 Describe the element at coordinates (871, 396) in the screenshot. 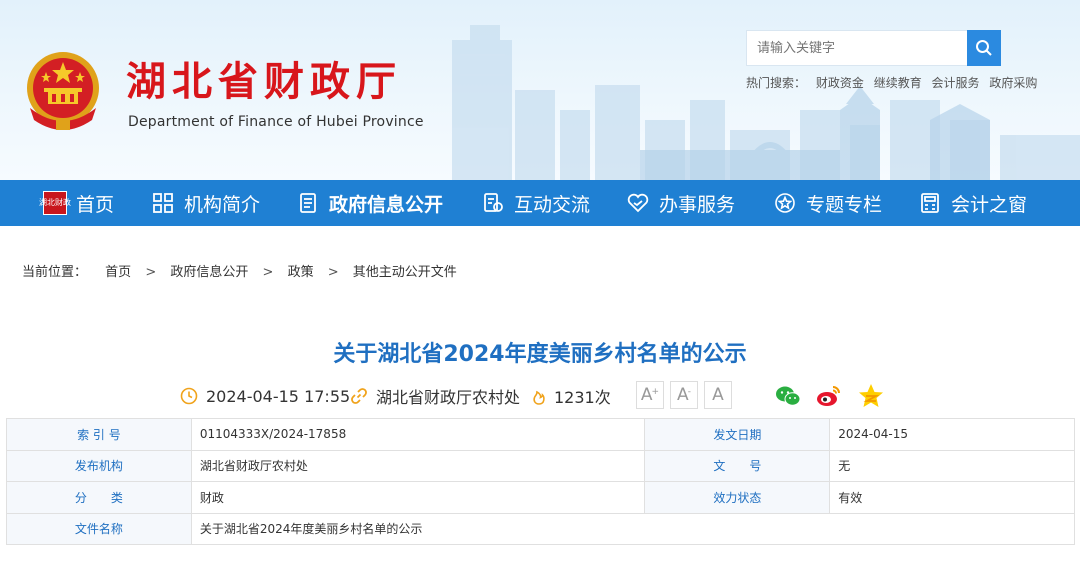

I see `qzone-icon` at that location.